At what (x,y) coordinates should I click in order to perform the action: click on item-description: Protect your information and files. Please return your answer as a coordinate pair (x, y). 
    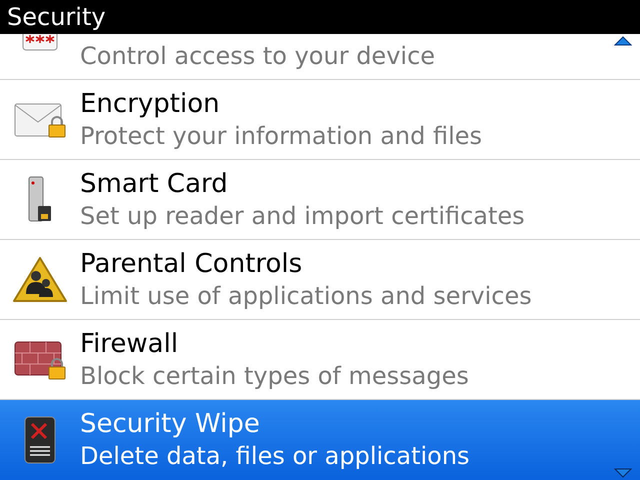
    Looking at the image, I should click on (281, 136).